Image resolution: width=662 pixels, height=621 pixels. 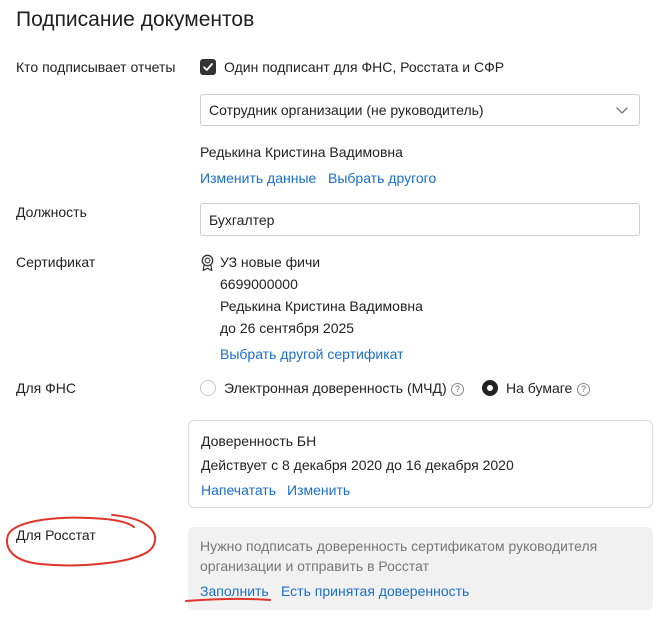 What do you see at coordinates (364, 67) in the screenshot?
I see `single-signer-label: Один подписант для ФНС, Росстата и СФР` at bounding box center [364, 67].